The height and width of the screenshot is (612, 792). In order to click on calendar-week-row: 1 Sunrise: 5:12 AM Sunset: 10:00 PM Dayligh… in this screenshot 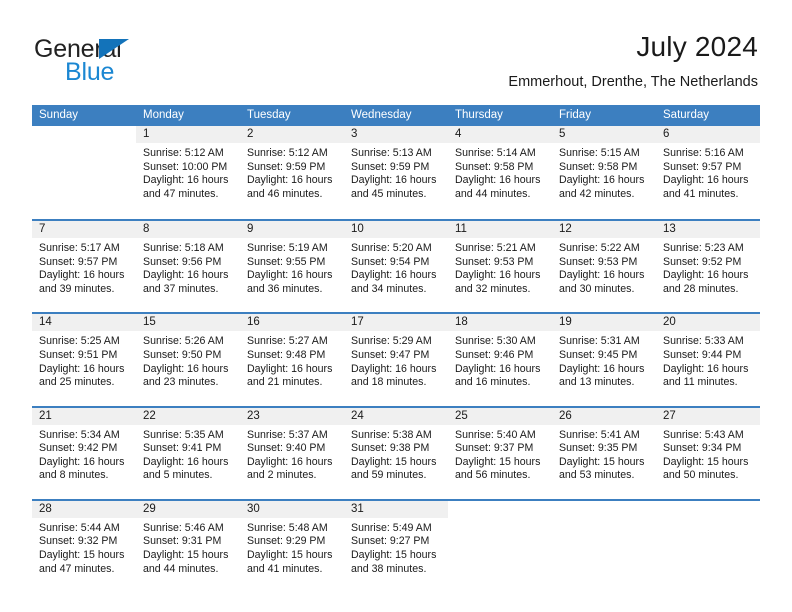, I will do `click(396, 173)`.